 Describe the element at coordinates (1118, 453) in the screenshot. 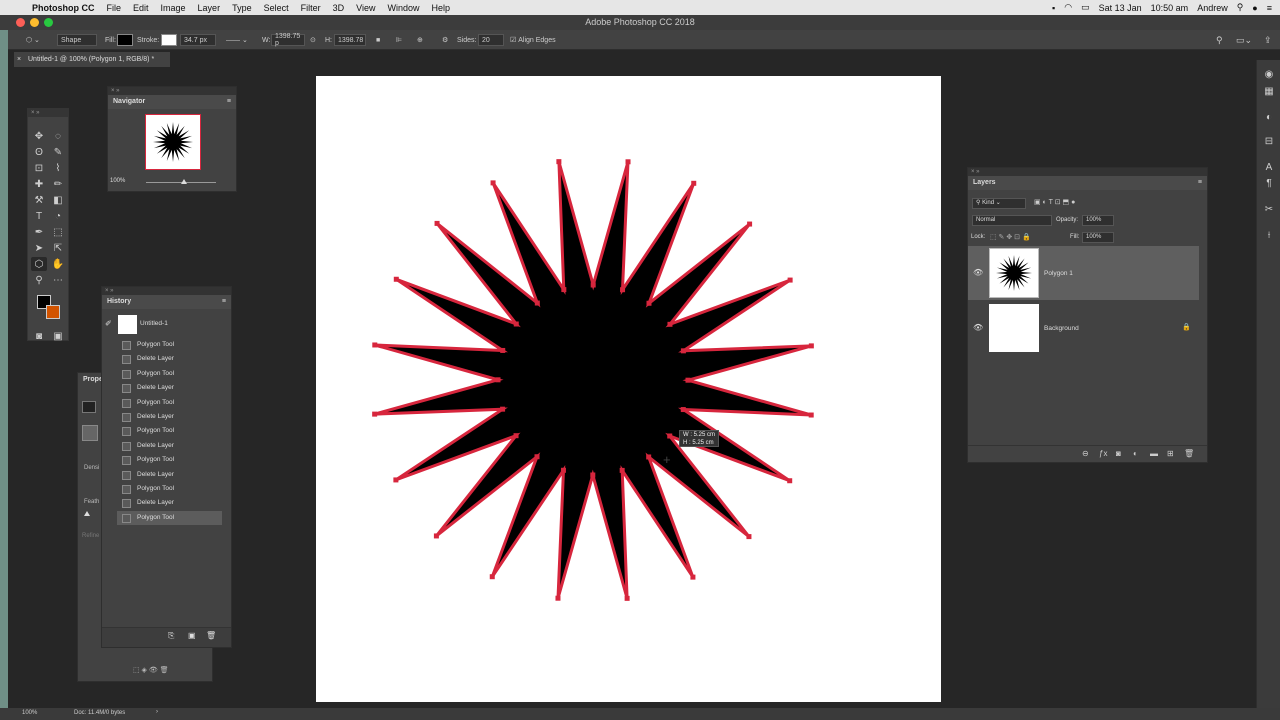

I see `add-mask-icon: ◙` at that location.